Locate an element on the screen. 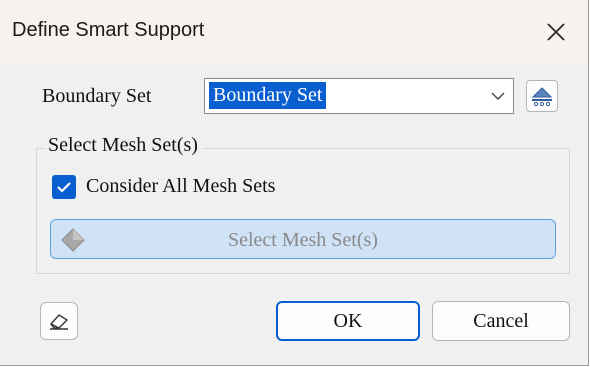 The height and width of the screenshot is (367, 590). select-mesh-sets-button-label: Select Mesh Set(s) is located at coordinates (303, 240).